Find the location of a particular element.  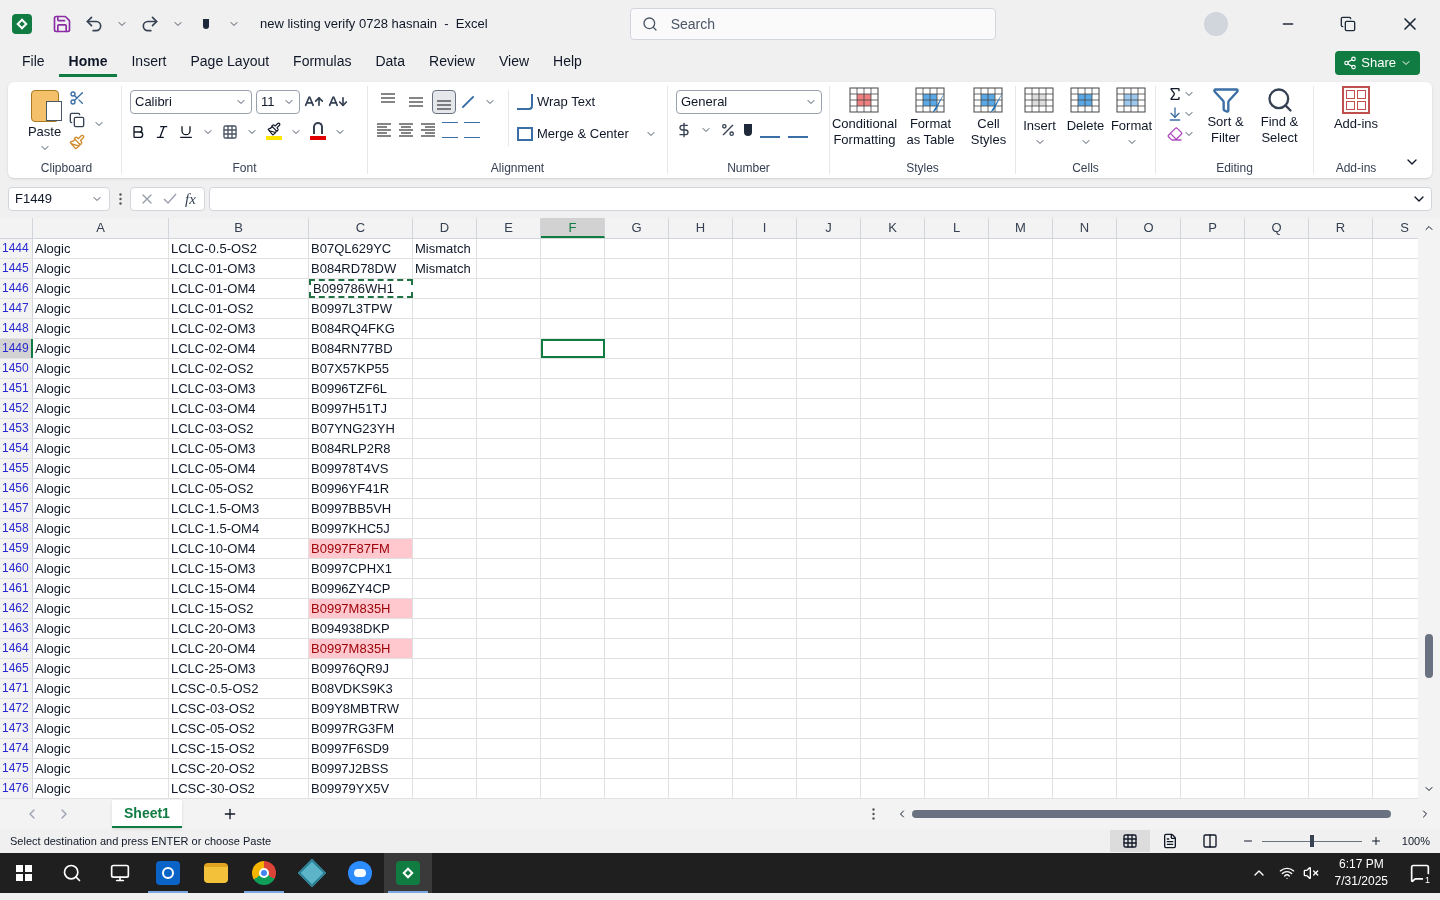

table-cell: B0997L3TPW is located at coordinates (361, 308).